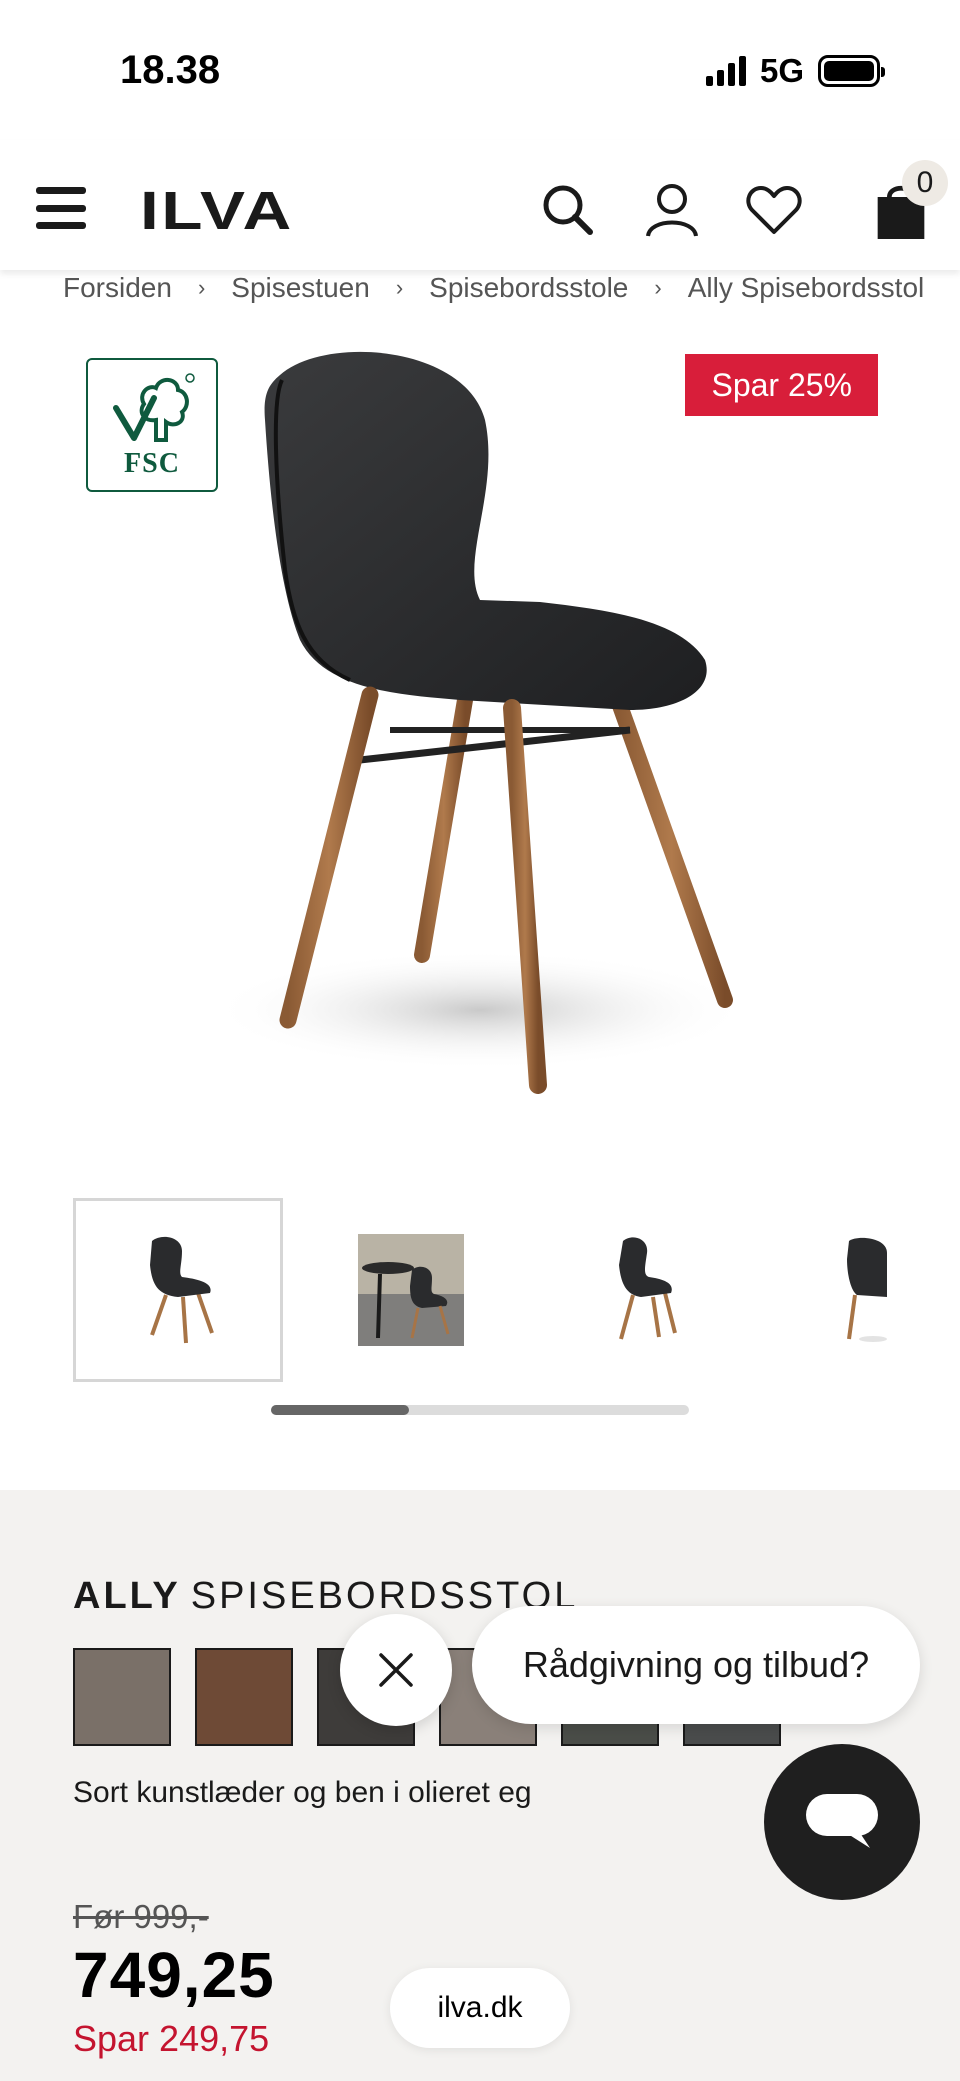 The image size is (960, 2081). I want to click on price-before: Før 999,-, so click(141, 1916).